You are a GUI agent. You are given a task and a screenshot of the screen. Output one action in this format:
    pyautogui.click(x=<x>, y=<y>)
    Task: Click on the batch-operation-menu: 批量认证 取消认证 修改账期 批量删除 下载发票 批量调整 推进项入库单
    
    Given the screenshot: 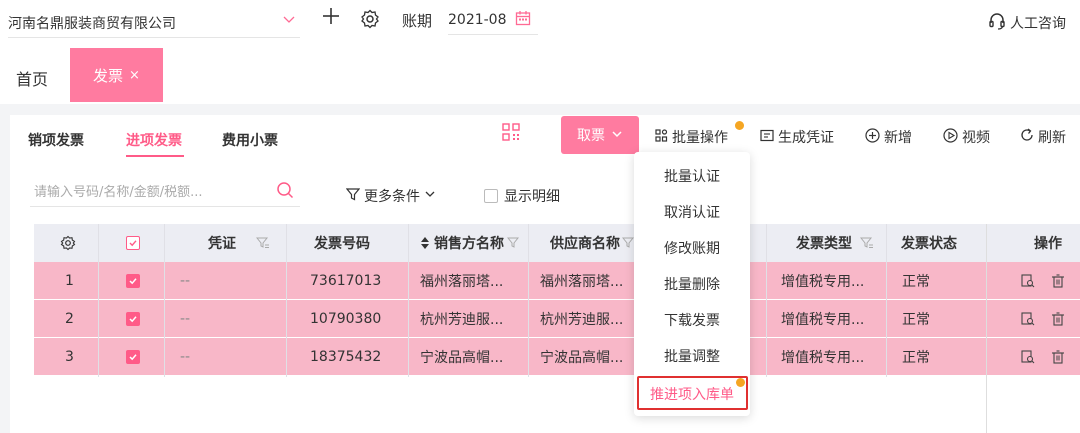 What is the action you would take?
    pyautogui.click(x=692, y=284)
    